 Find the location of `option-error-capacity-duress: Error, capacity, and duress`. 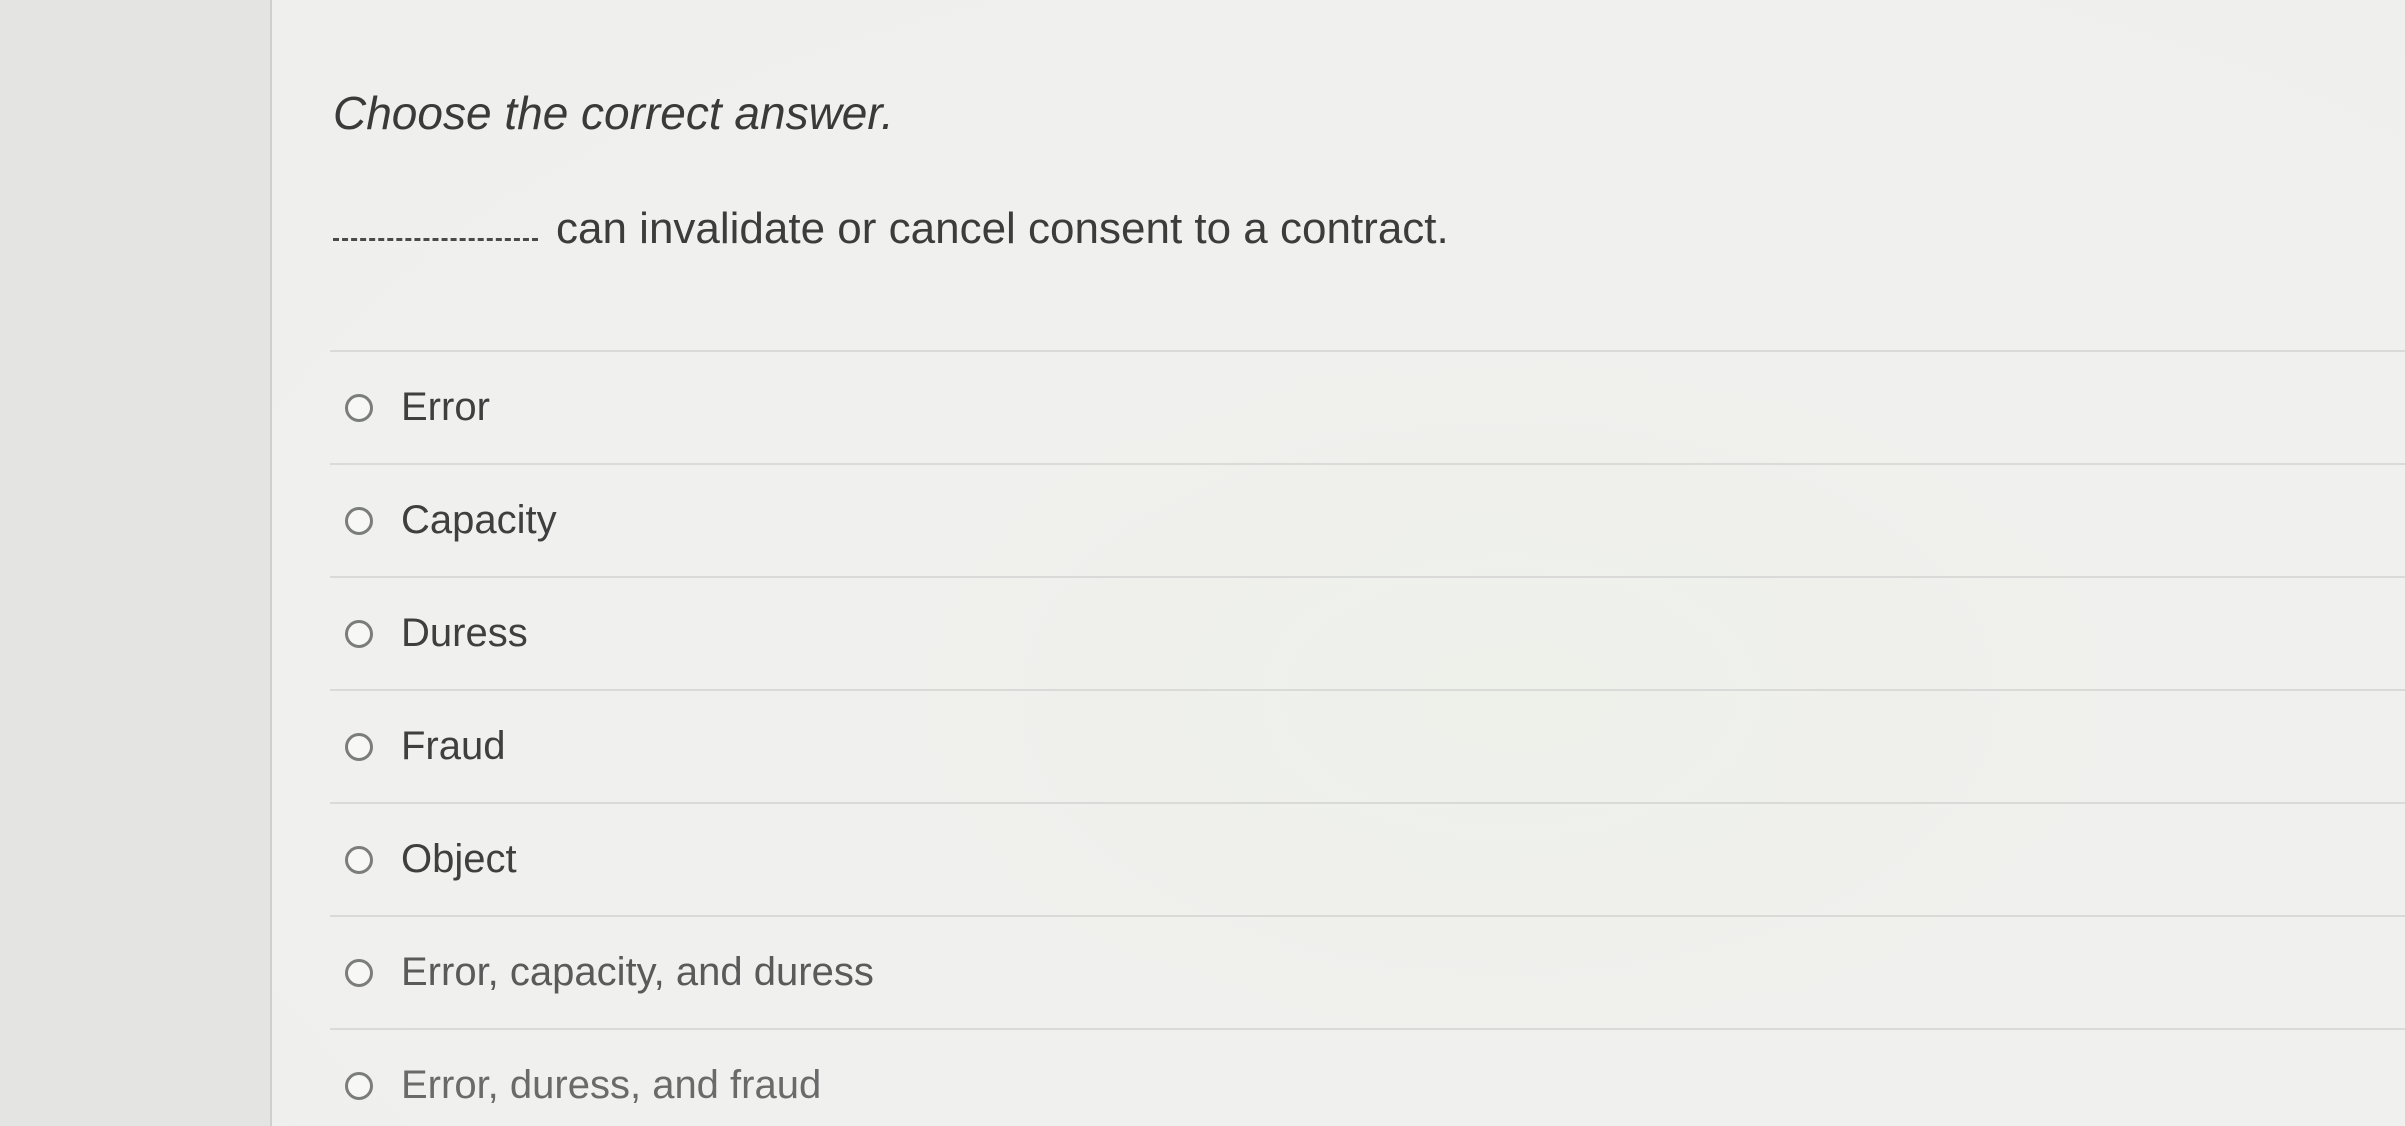

option-error-capacity-duress: Error, capacity, and duress is located at coordinates (1367, 971).